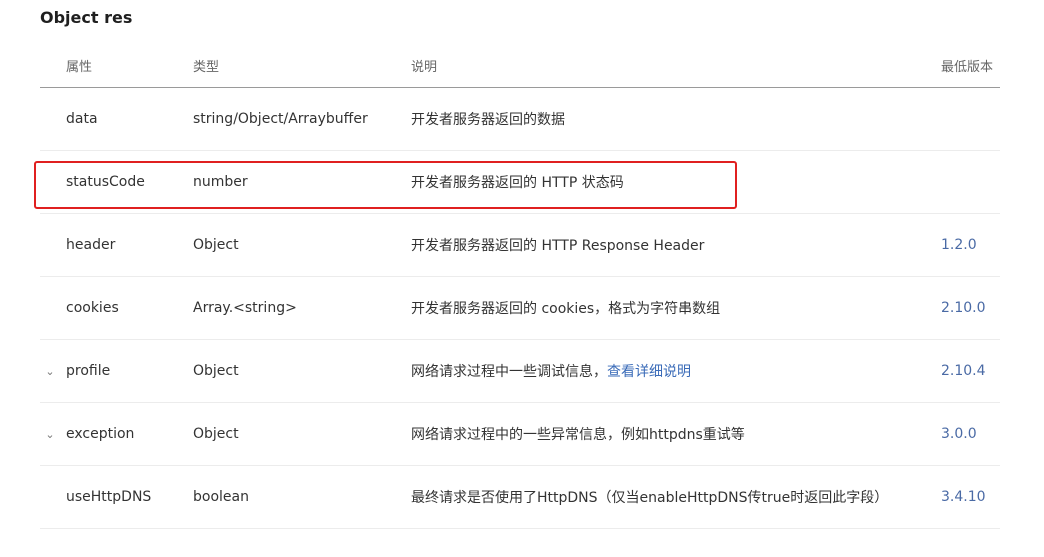 This screenshot has height=557, width=1044. I want to click on property-description: 网络请求过程中的一些异常信息，例如httpdns重试等, so click(578, 435).